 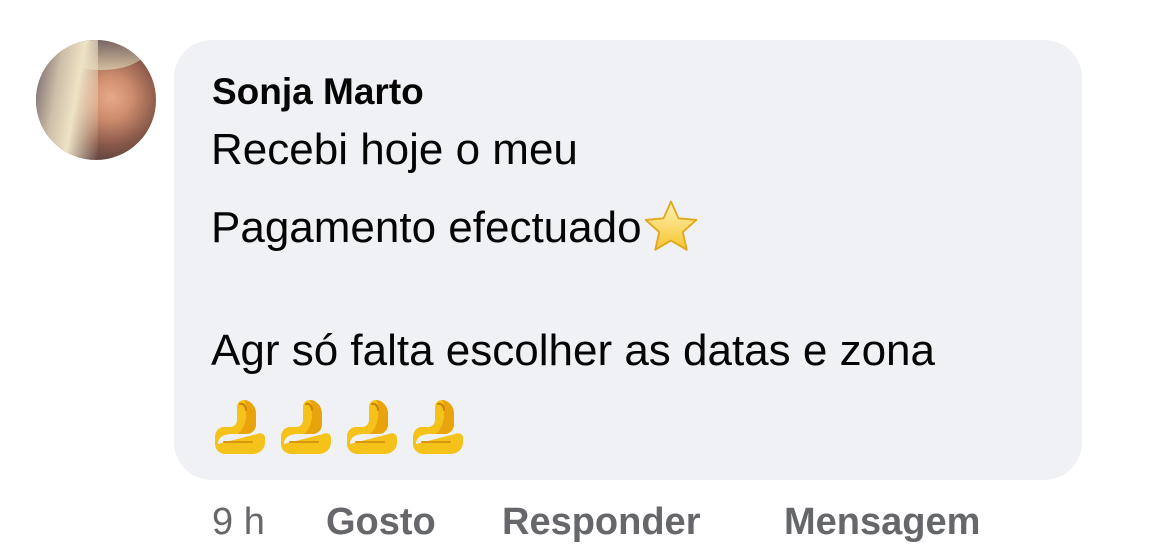 What do you see at coordinates (318, 92) in the screenshot?
I see `comment-author: Sonja Marto` at bounding box center [318, 92].